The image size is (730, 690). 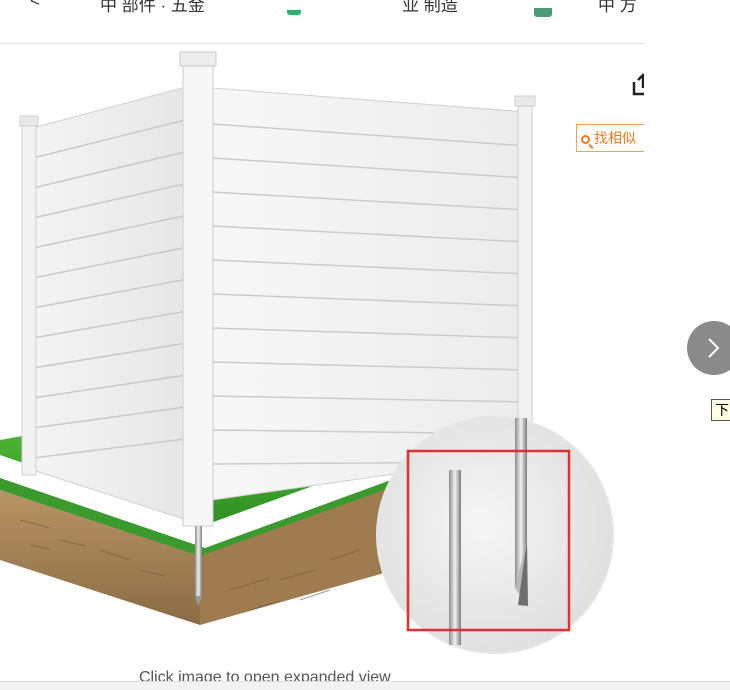 I want to click on nav-item-2: 业 制造, so click(x=430, y=8).